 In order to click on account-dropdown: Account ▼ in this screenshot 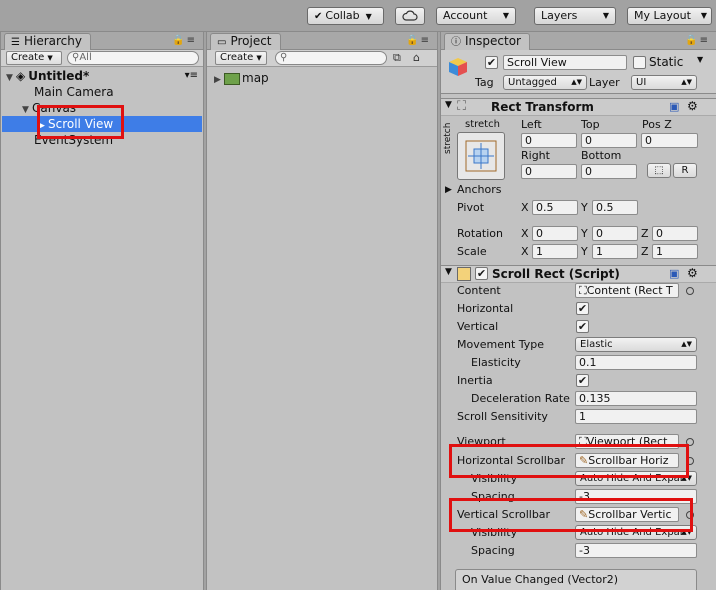, I will do `click(476, 16)`.